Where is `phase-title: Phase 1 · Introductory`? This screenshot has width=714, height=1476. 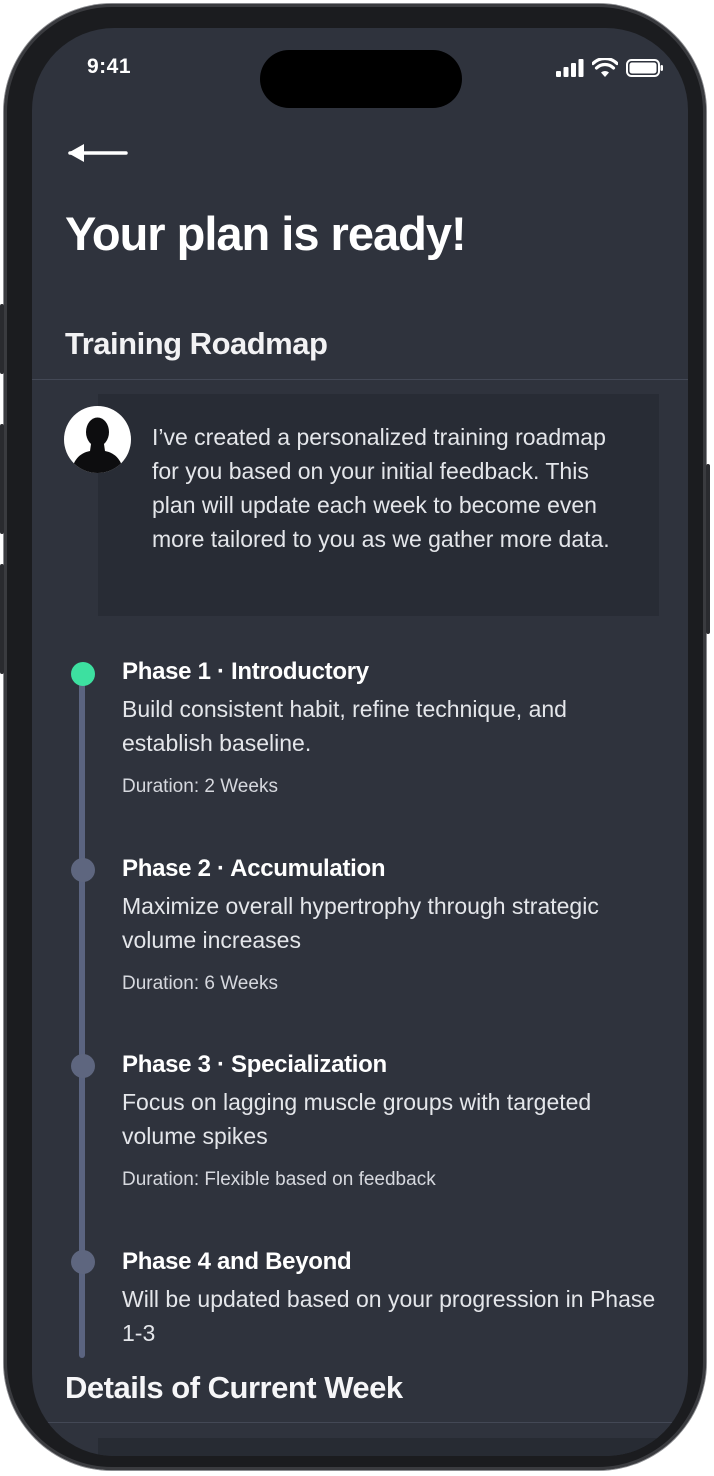 phase-title: Phase 1 · Introductory is located at coordinates (245, 671).